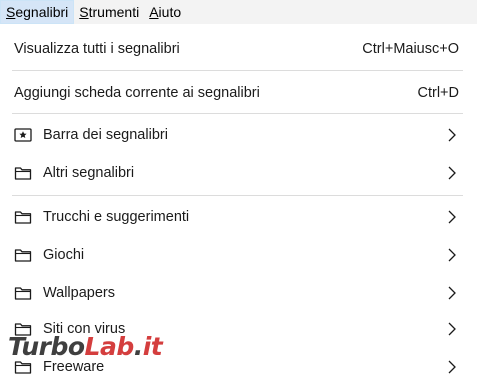  I want to click on watermark-part: it, so click(152, 346).